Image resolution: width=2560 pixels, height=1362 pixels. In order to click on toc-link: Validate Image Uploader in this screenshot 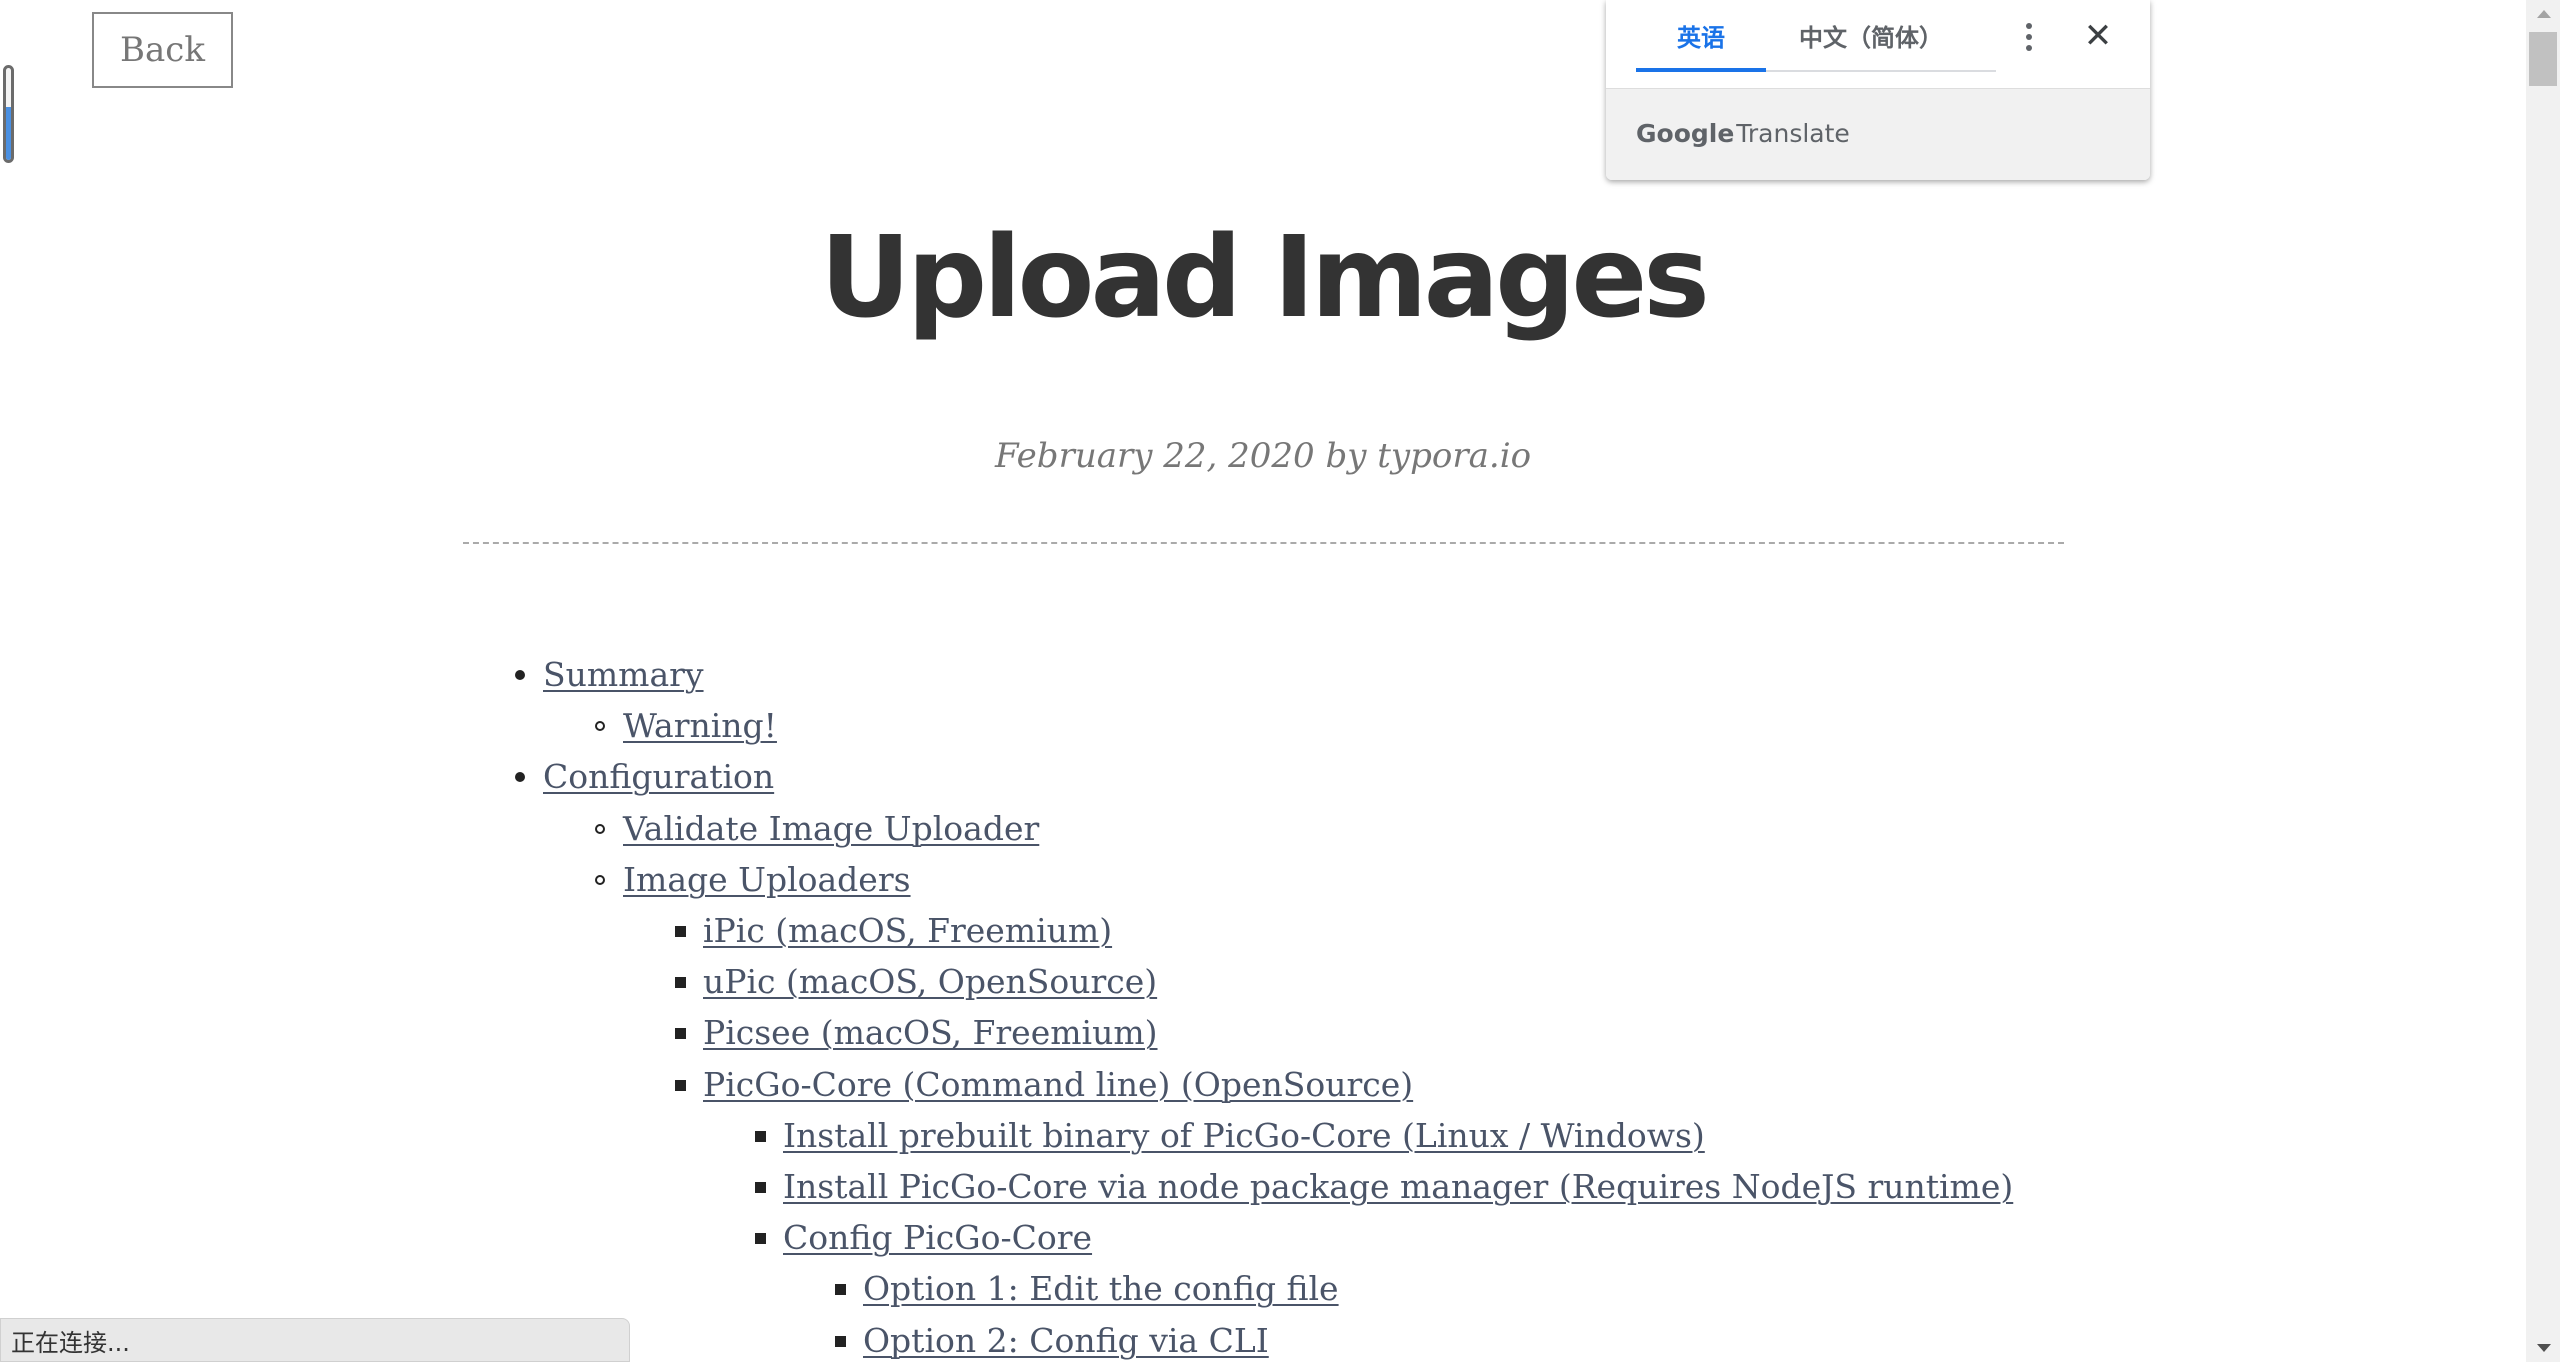, I will do `click(831, 829)`.